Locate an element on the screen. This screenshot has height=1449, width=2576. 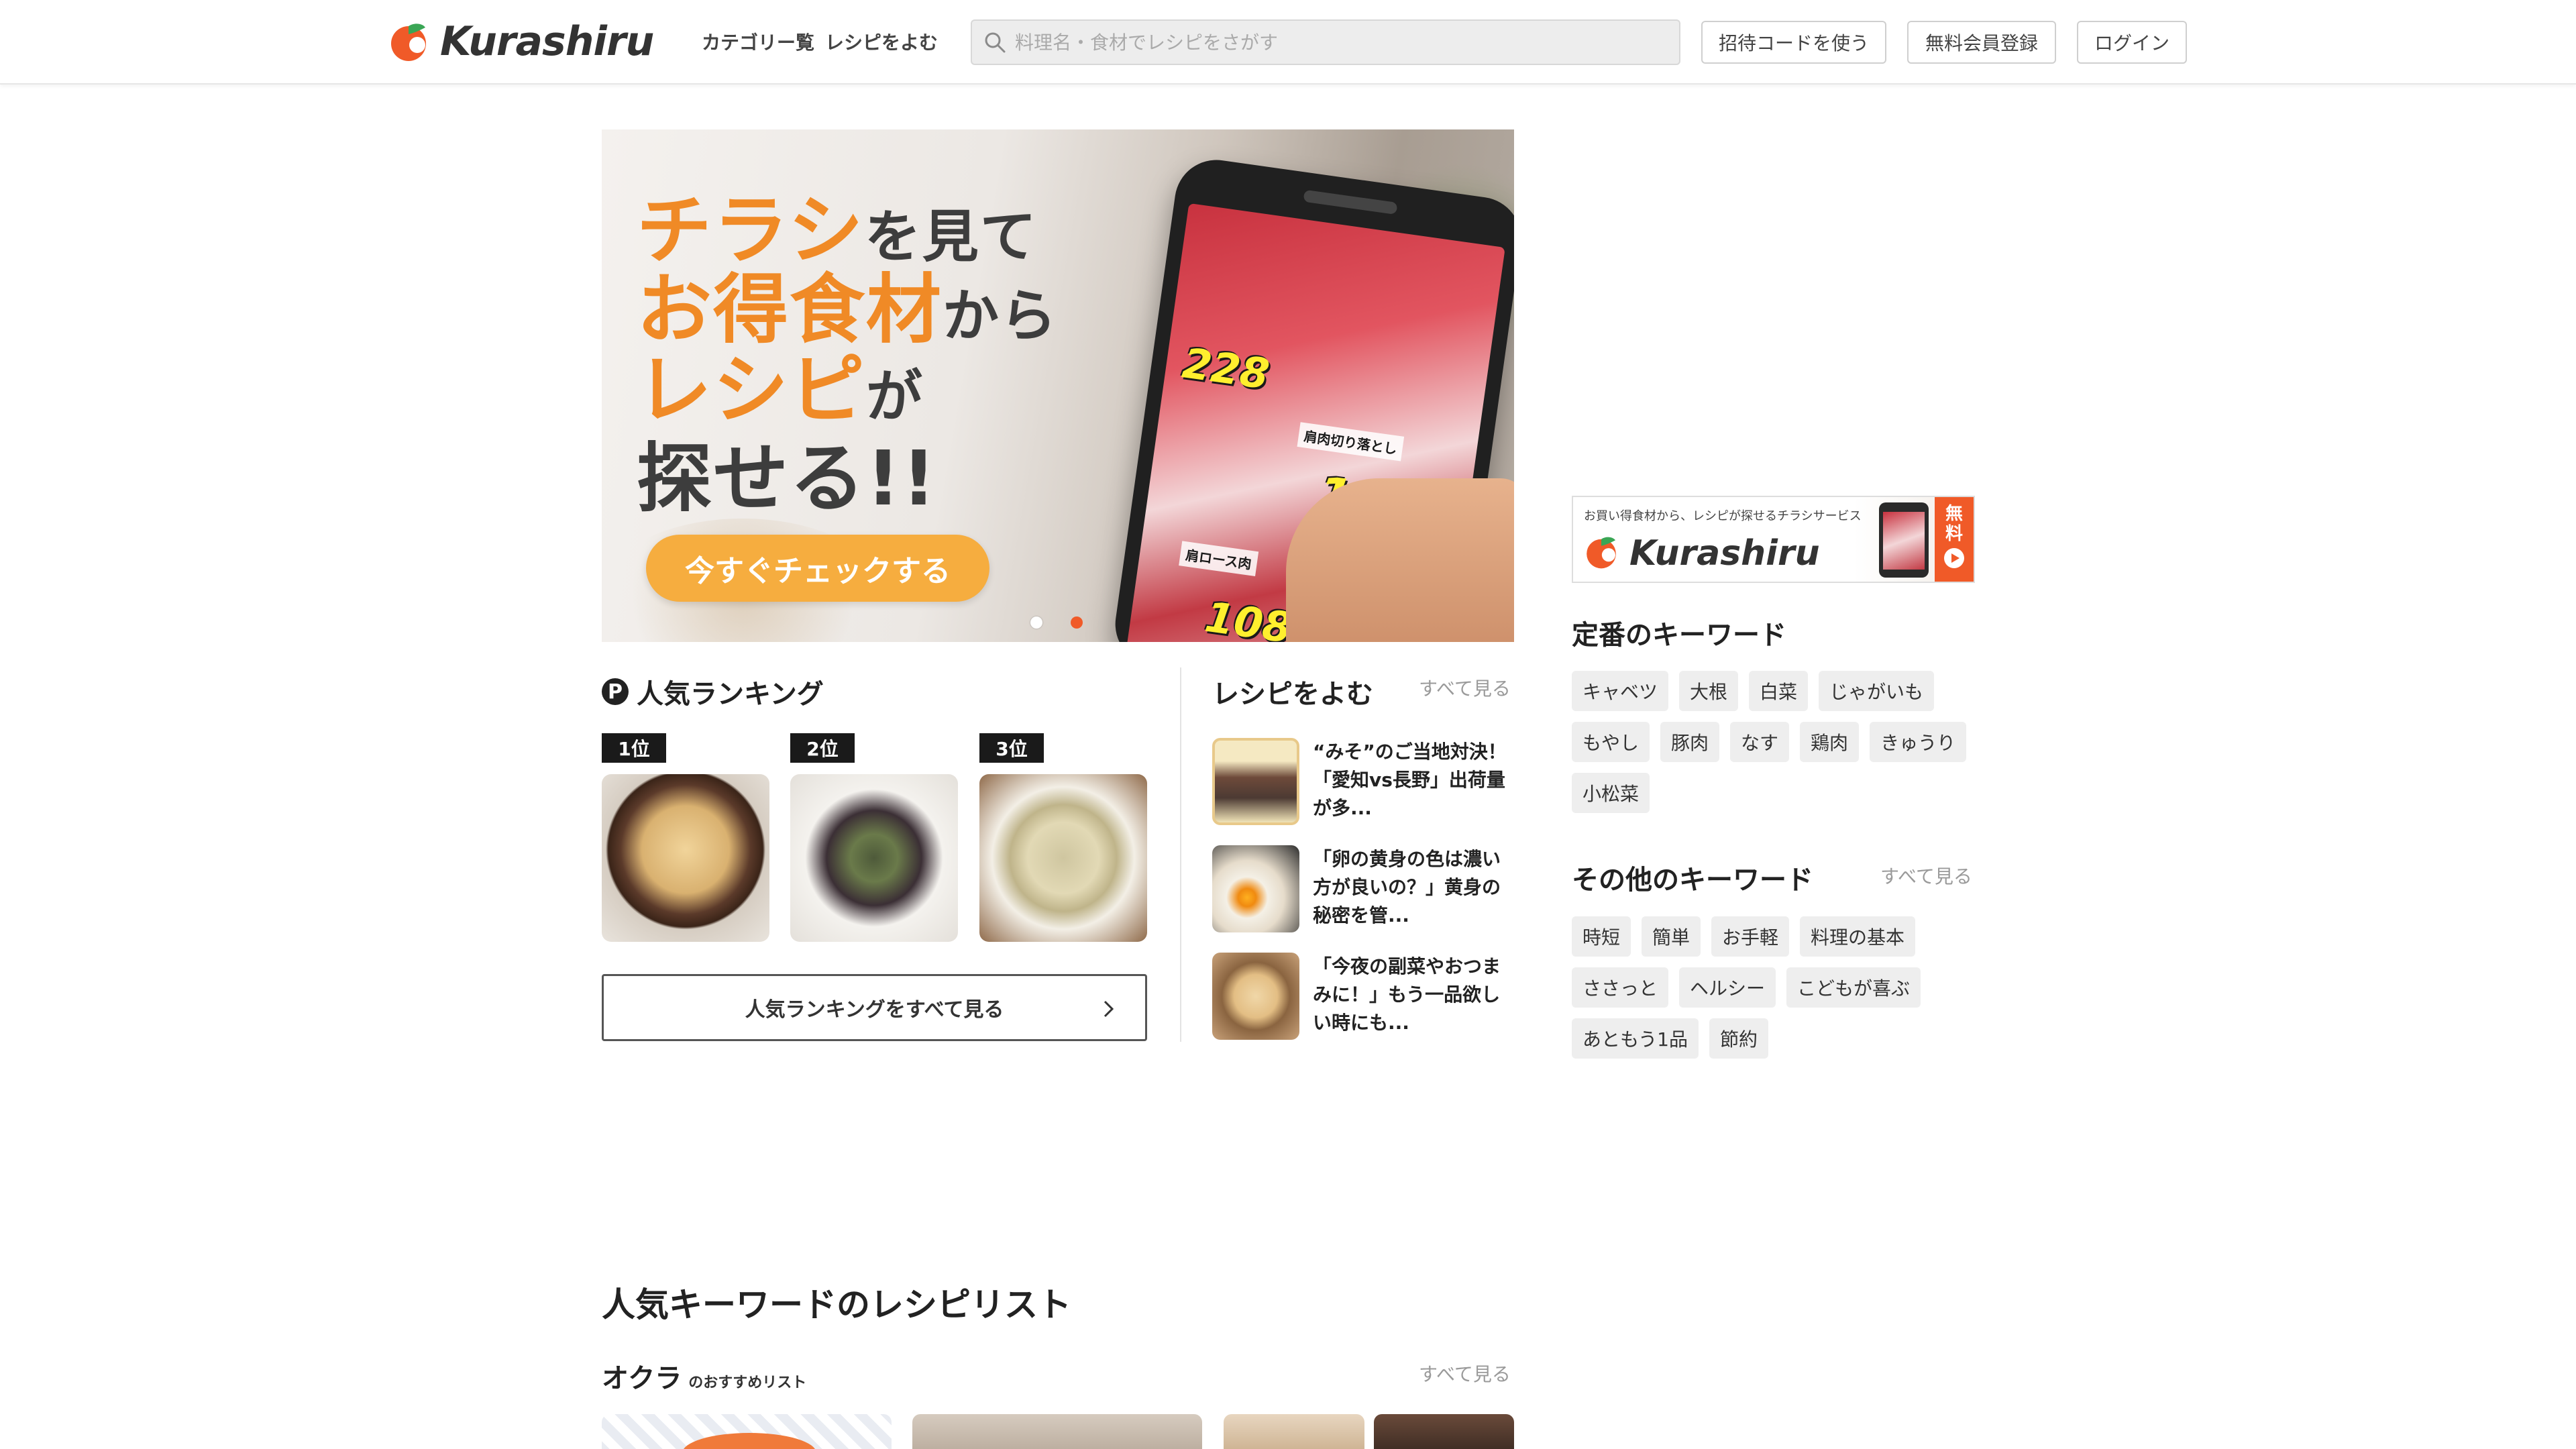
keyword-tag: 豚肉 is located at coordinates (1690, 742).